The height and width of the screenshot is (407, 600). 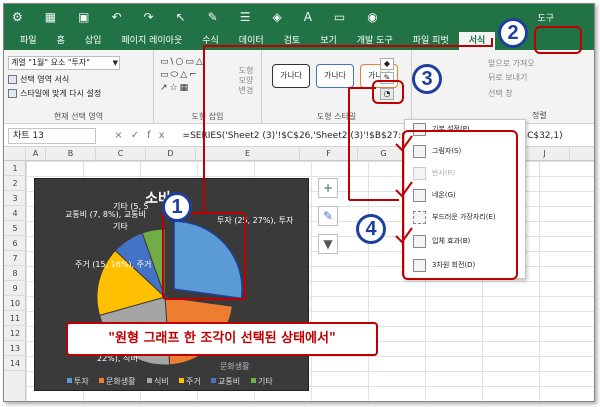 I want to click on formula-controls: ×✓fx, so click(x=143, y=135).